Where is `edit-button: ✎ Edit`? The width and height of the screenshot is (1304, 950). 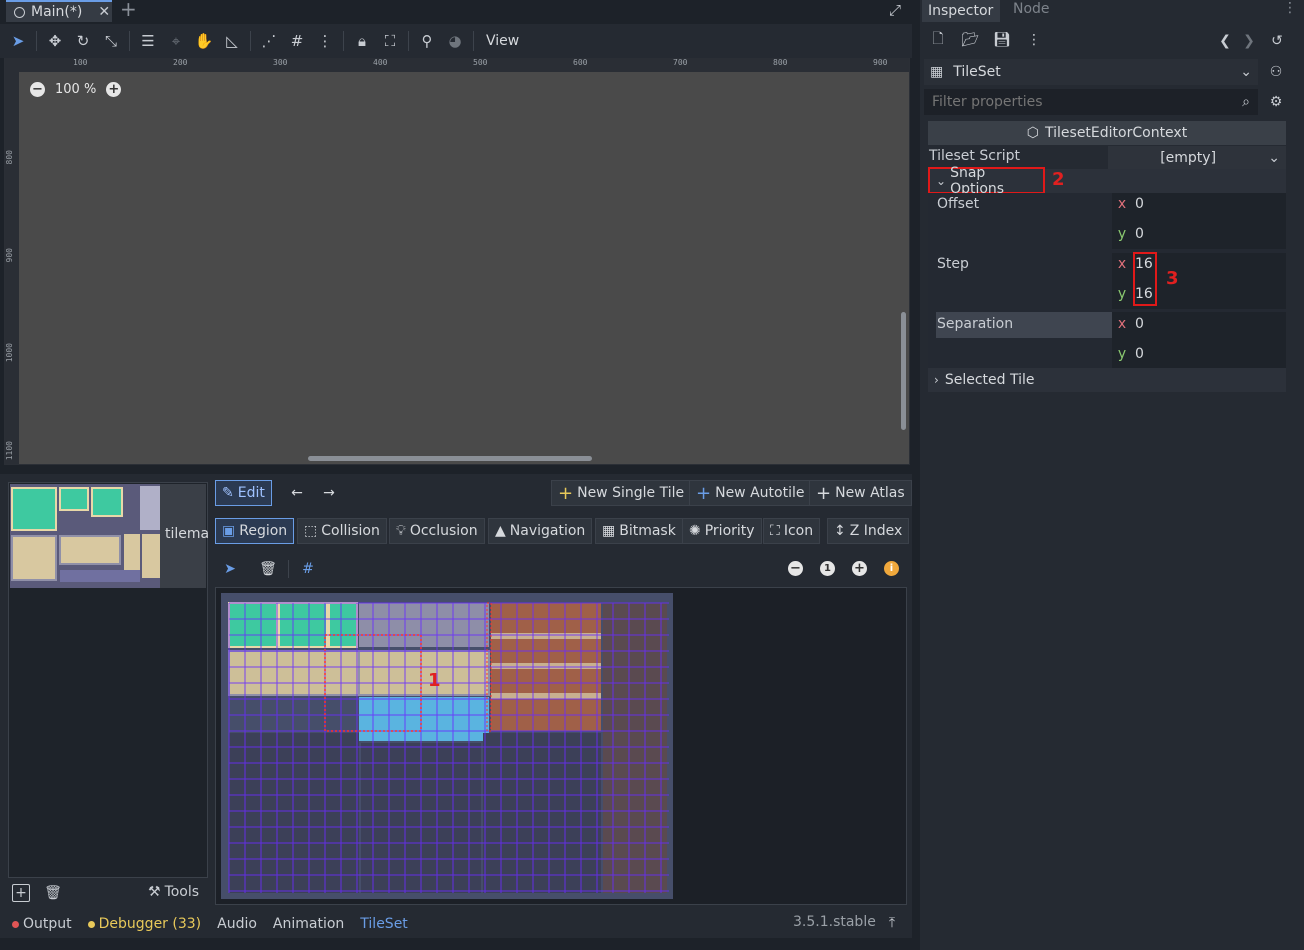
edit-button: ✎ Edit is located at coordinates (243, 493).